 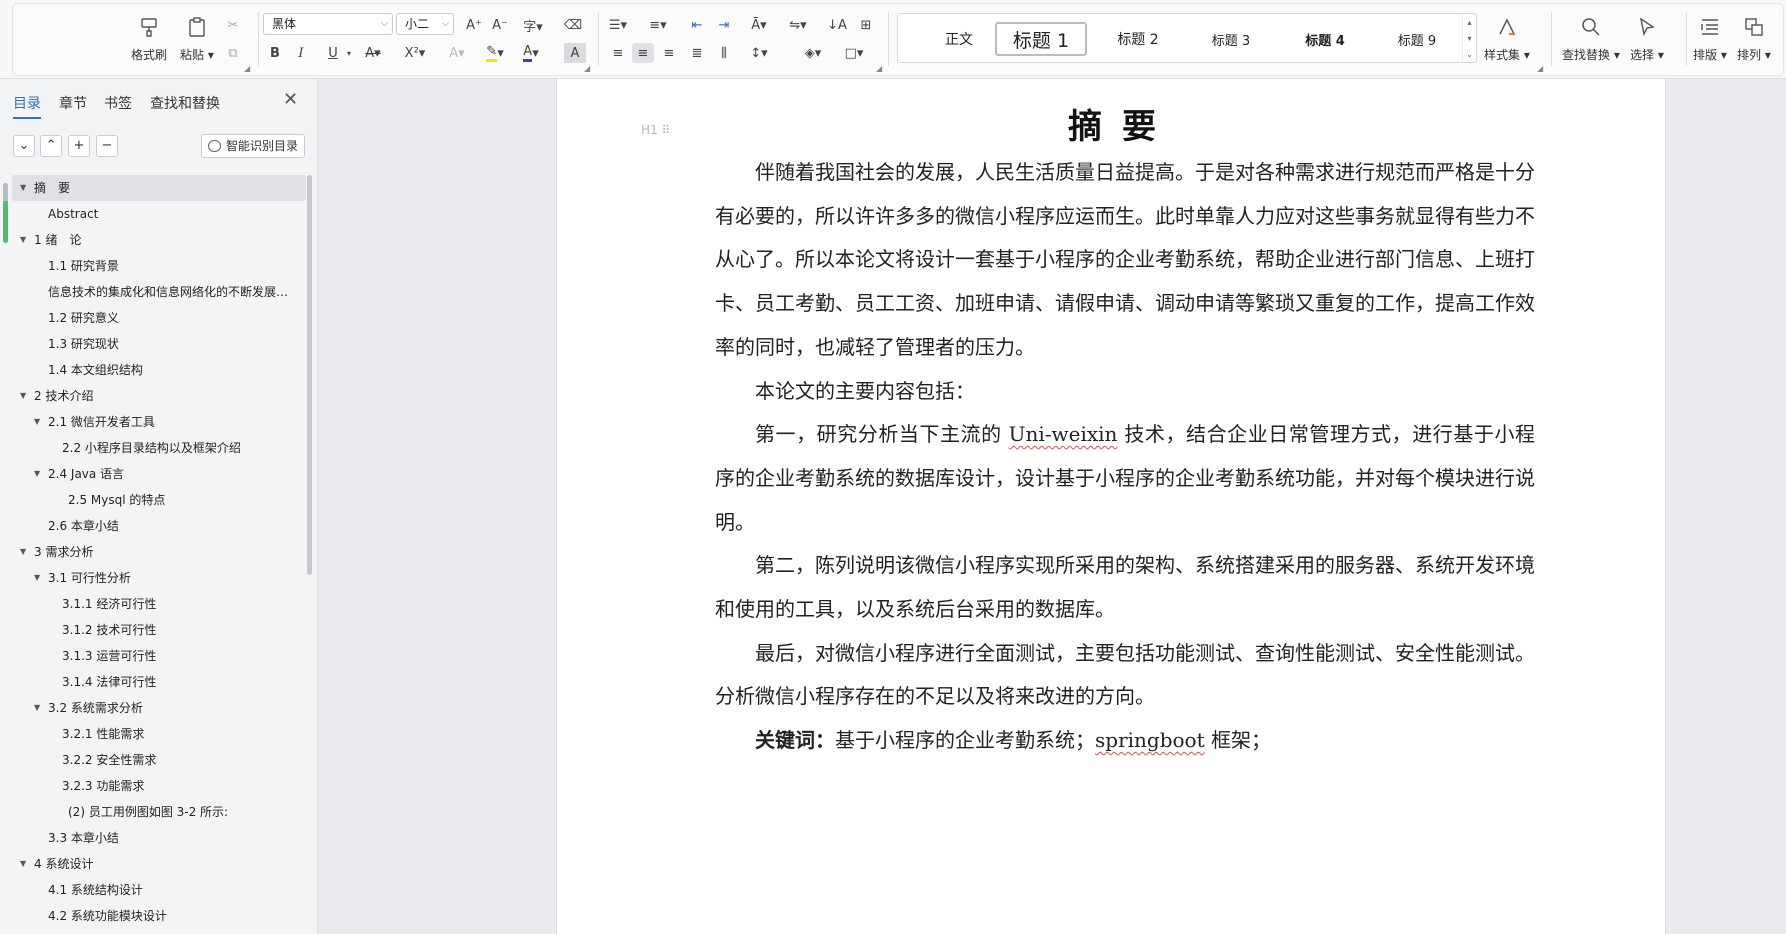 I want to click on toc-item: ▼ 摘 要, so click(x=159, y=188).